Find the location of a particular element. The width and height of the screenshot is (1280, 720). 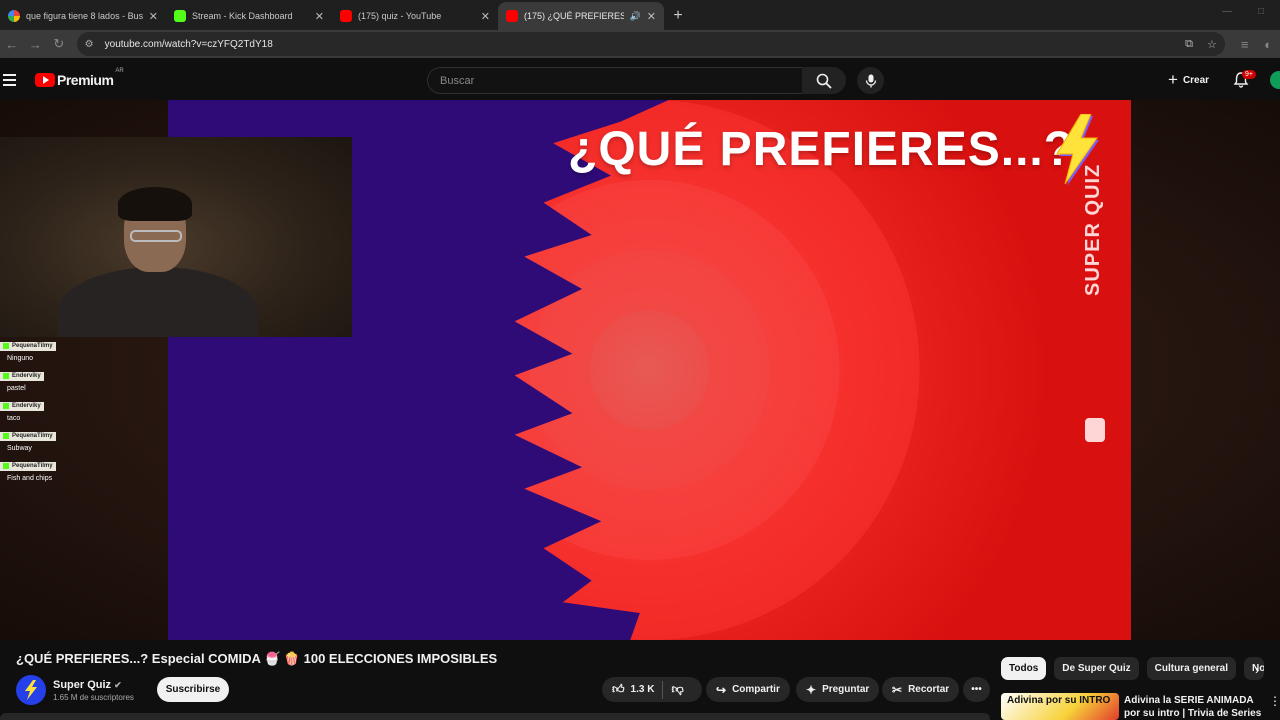

tab-title: Stream - Kick Dashboard is located at coordinates (242, 16).